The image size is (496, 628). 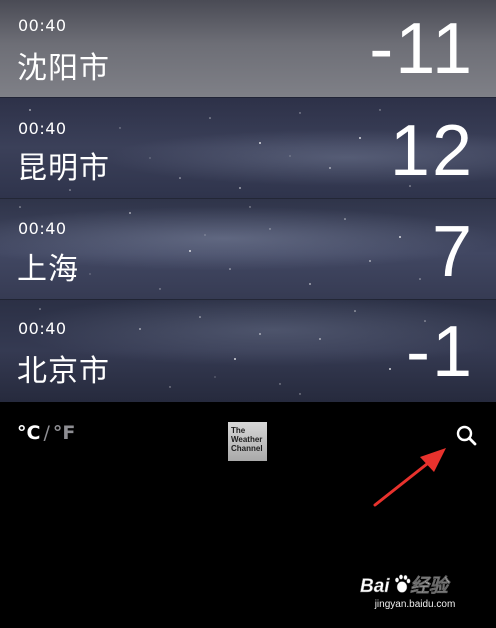 I want to click on temperature-unit-toggle: °C / °F, so click(x=46, y=433).